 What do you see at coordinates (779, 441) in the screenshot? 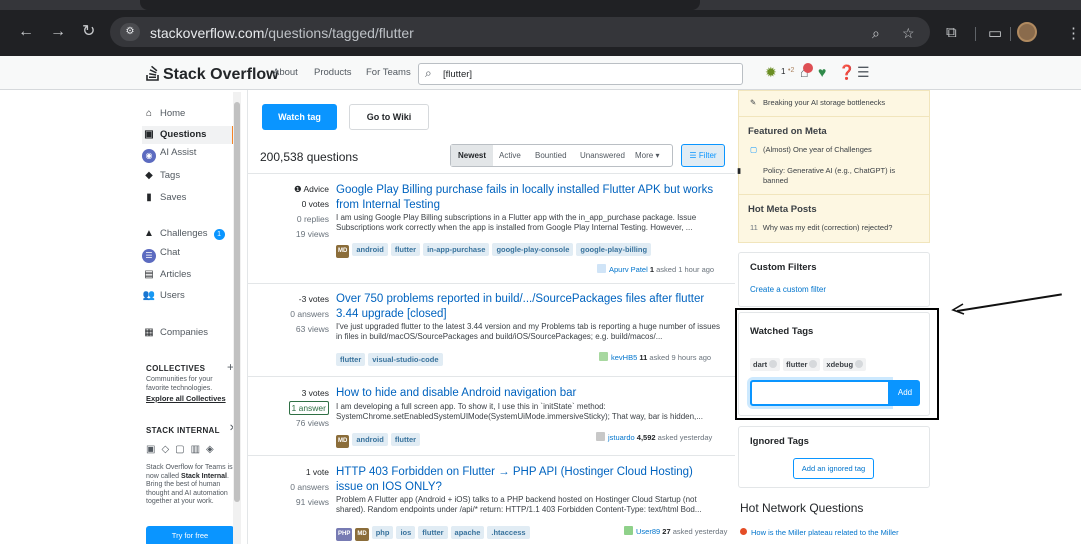
I see `ignored-tags-heading: Ignored Tags` at bounding box center [779, 441].